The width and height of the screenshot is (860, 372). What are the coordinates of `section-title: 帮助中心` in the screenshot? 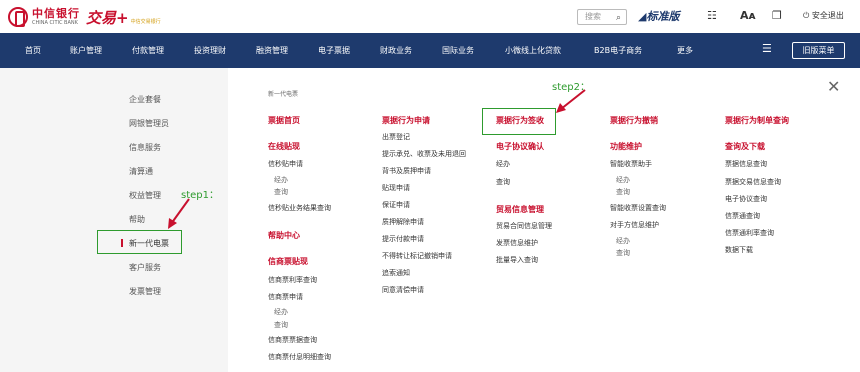 It's located at (284, 235).